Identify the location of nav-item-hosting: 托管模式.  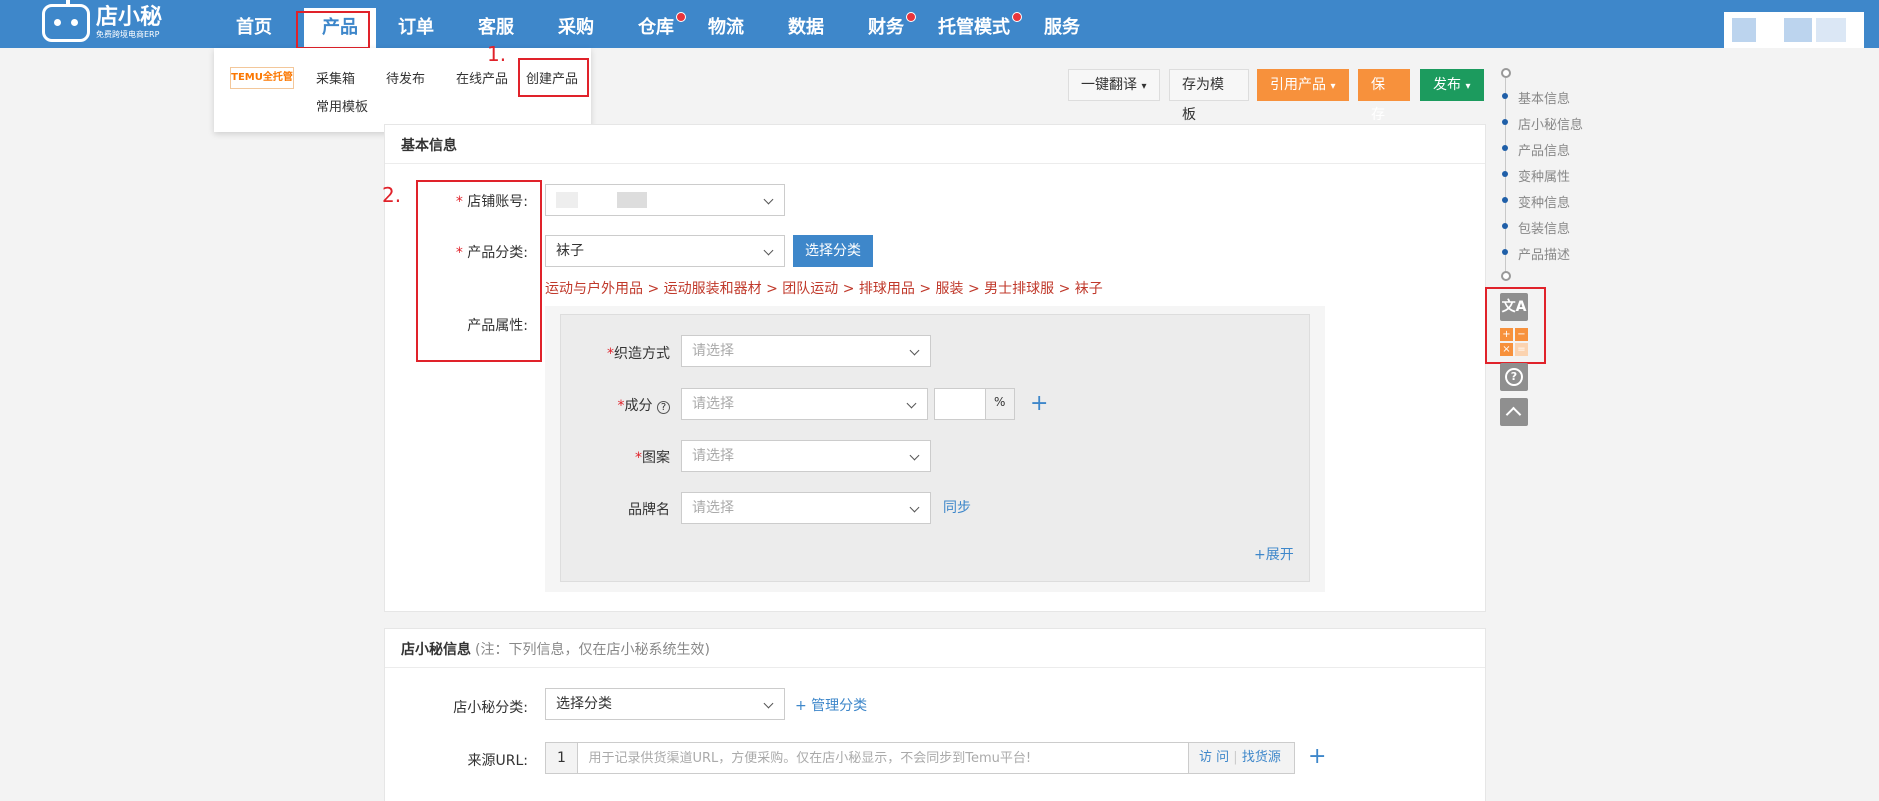
(974, 24).